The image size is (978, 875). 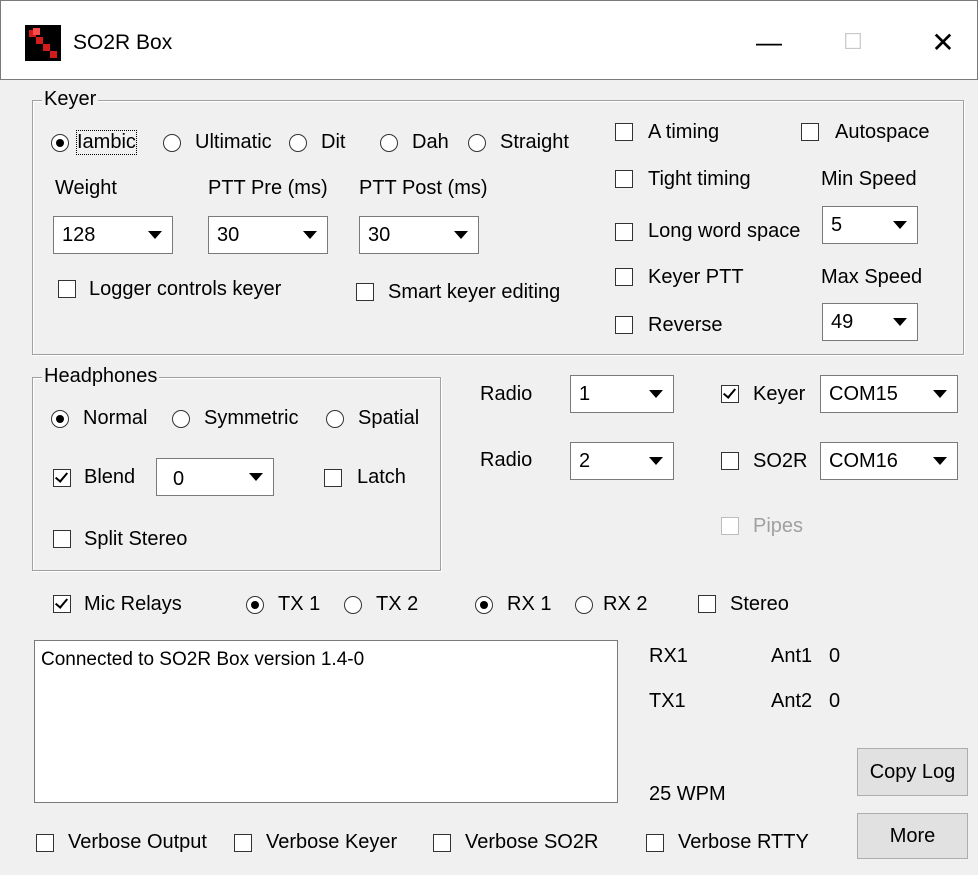 I want to click on tx1-radio, so click(x=255, y=605).